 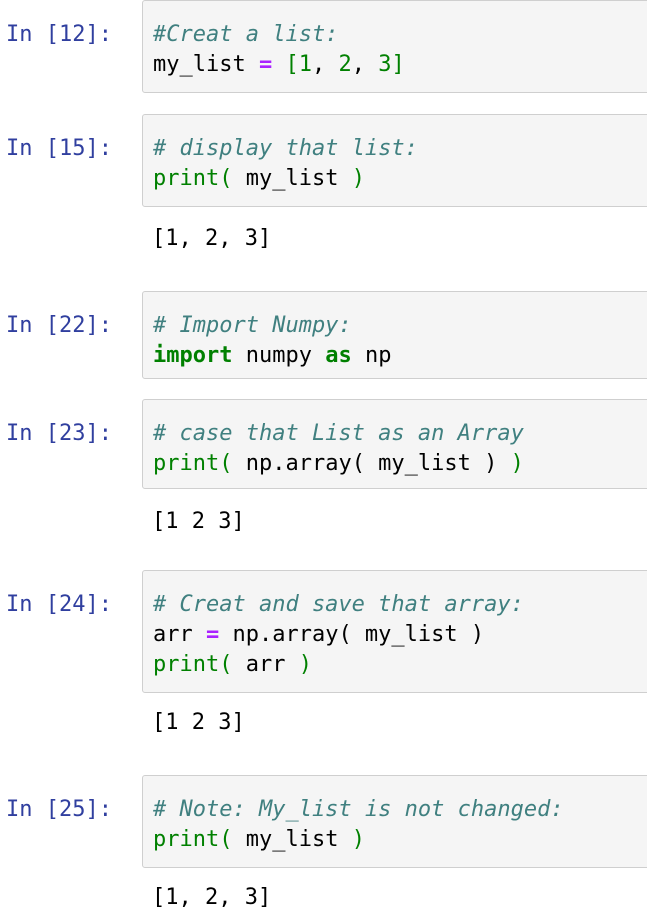 What do you see at coordinates (371, 463) in the screenshot?
I see `code-argument: np.array( my_list )` at bounding box center [371, 463].